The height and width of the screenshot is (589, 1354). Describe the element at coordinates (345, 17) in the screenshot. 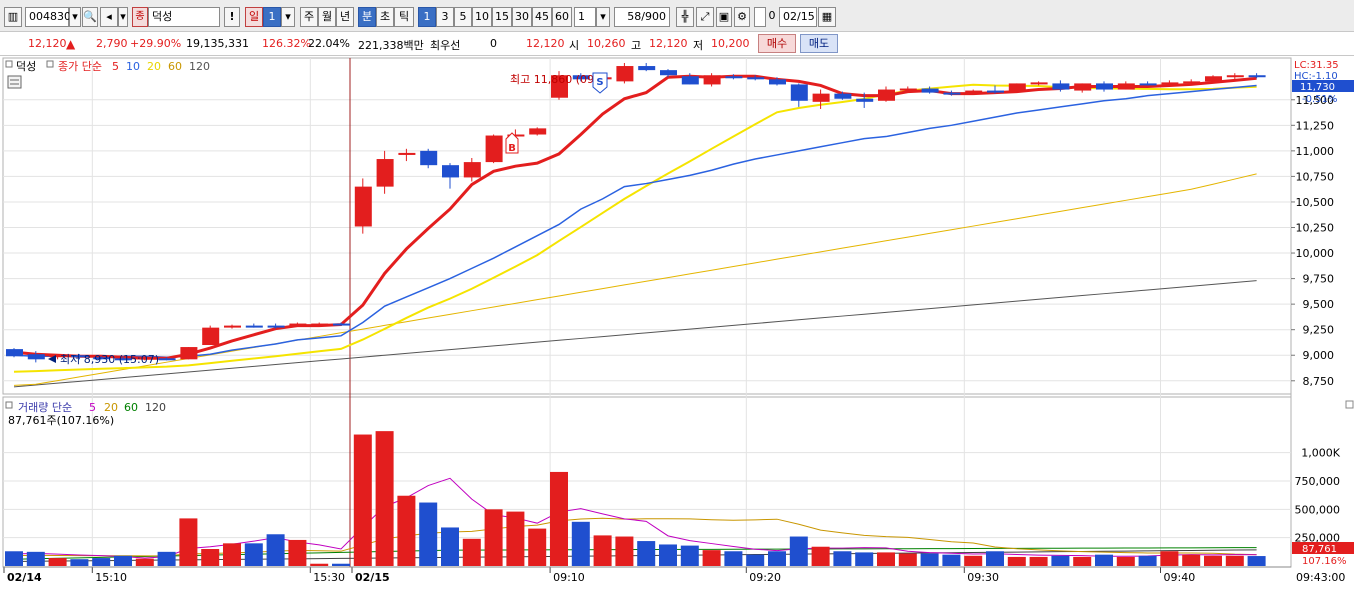

I see `period-year-button: 년` at that location.